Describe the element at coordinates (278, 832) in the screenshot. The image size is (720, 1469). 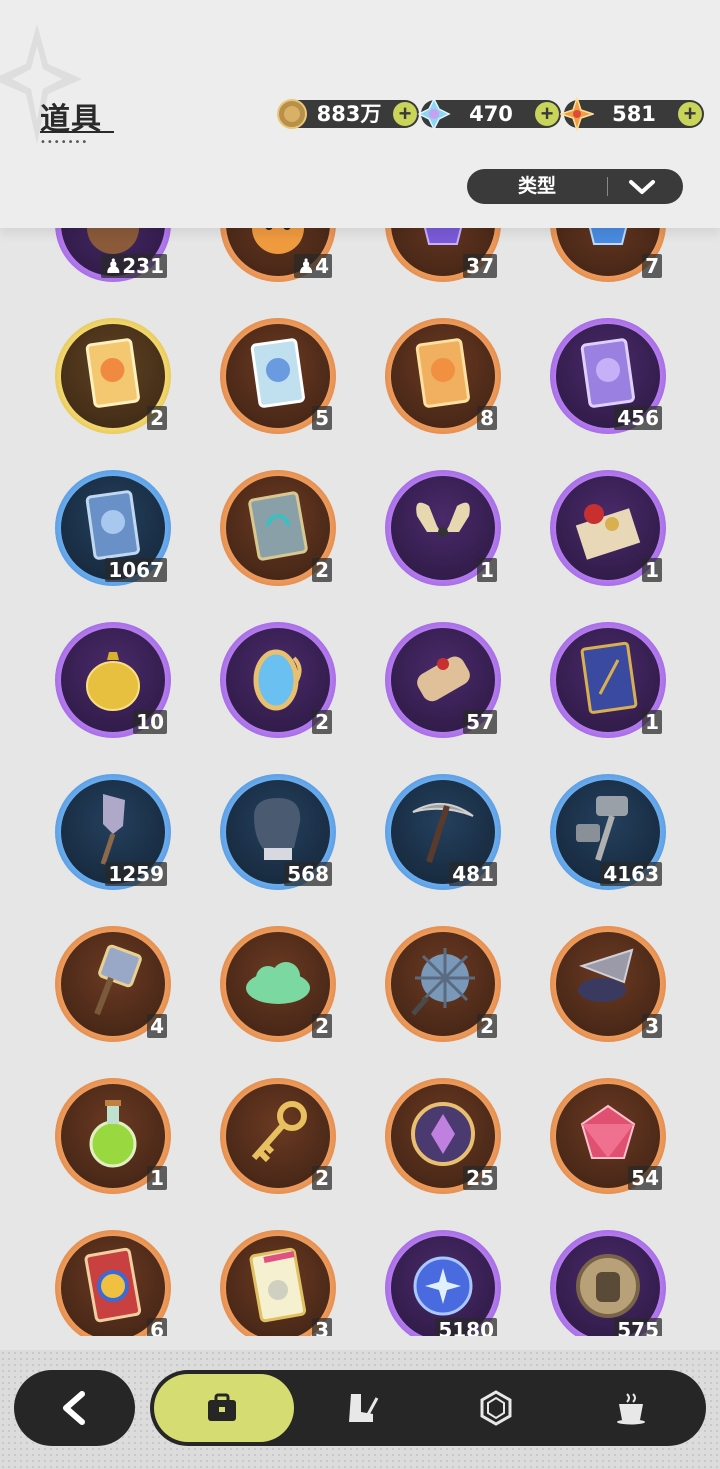
I see `inventory-item: 568` at that location.